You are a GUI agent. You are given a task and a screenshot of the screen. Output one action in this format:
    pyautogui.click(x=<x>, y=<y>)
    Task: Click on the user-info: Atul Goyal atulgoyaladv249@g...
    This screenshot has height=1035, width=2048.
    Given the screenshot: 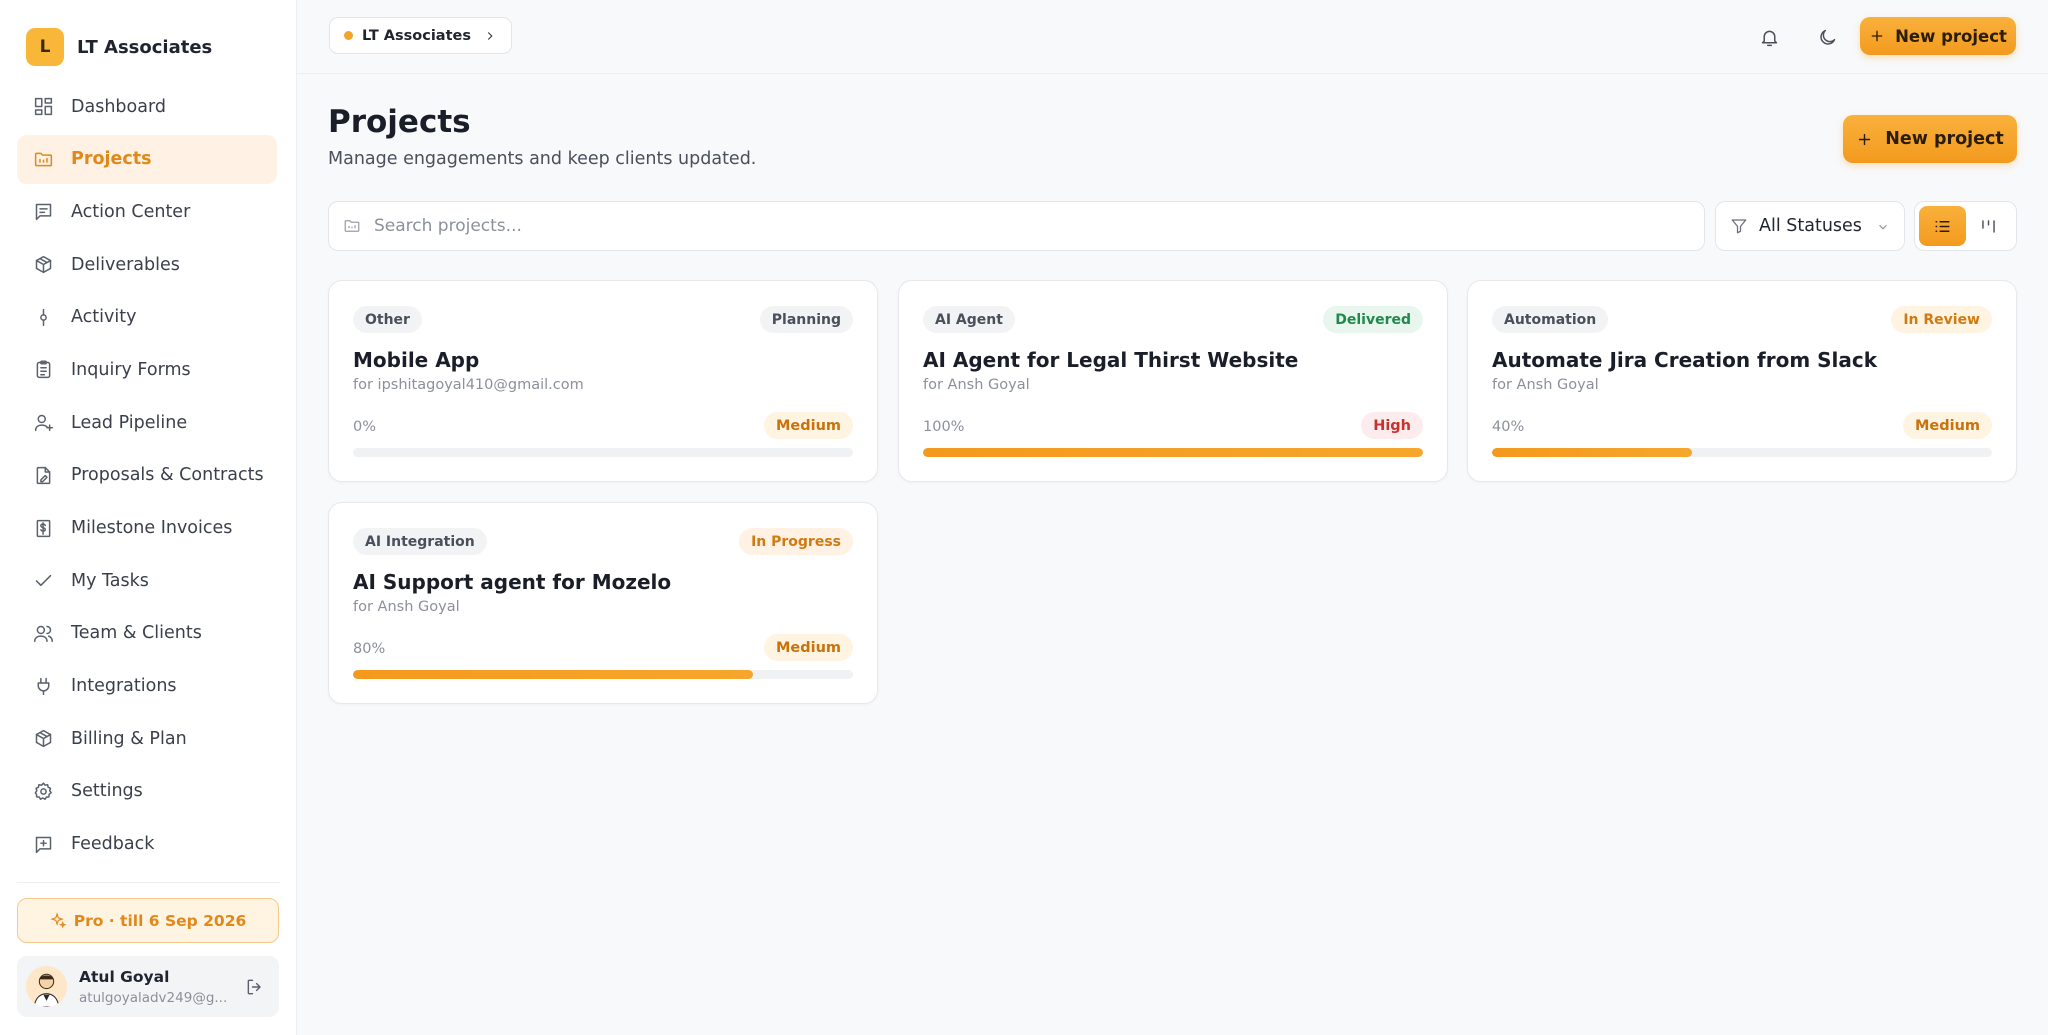 What is the action you would take?
    pyautogui.click(x=155, y=987)
    